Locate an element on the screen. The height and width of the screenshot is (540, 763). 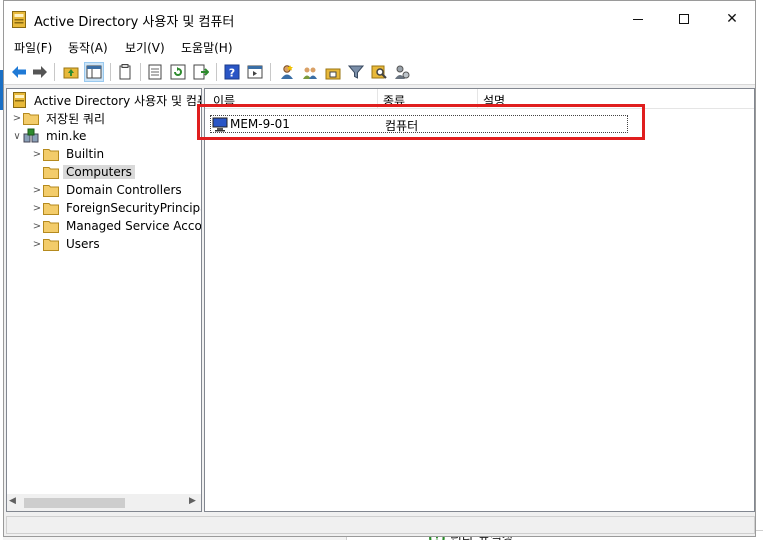
menu-help: 도움말(H) is located at coordinates (207, 47).